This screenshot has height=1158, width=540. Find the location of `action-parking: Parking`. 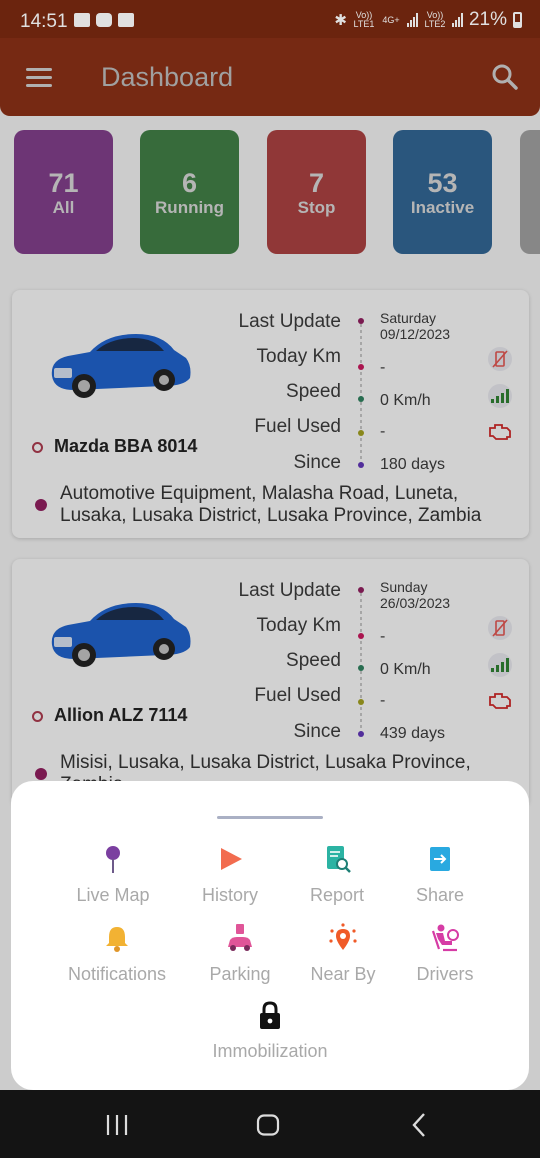

action-parking: Parking is located at coordinates (240, 954).